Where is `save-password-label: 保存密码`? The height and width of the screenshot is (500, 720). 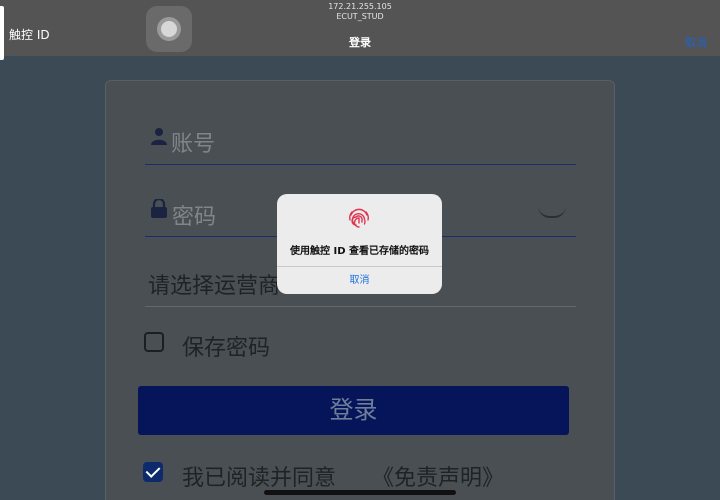
save-password-label: 保存密码 is located at coordinates (226, 348).